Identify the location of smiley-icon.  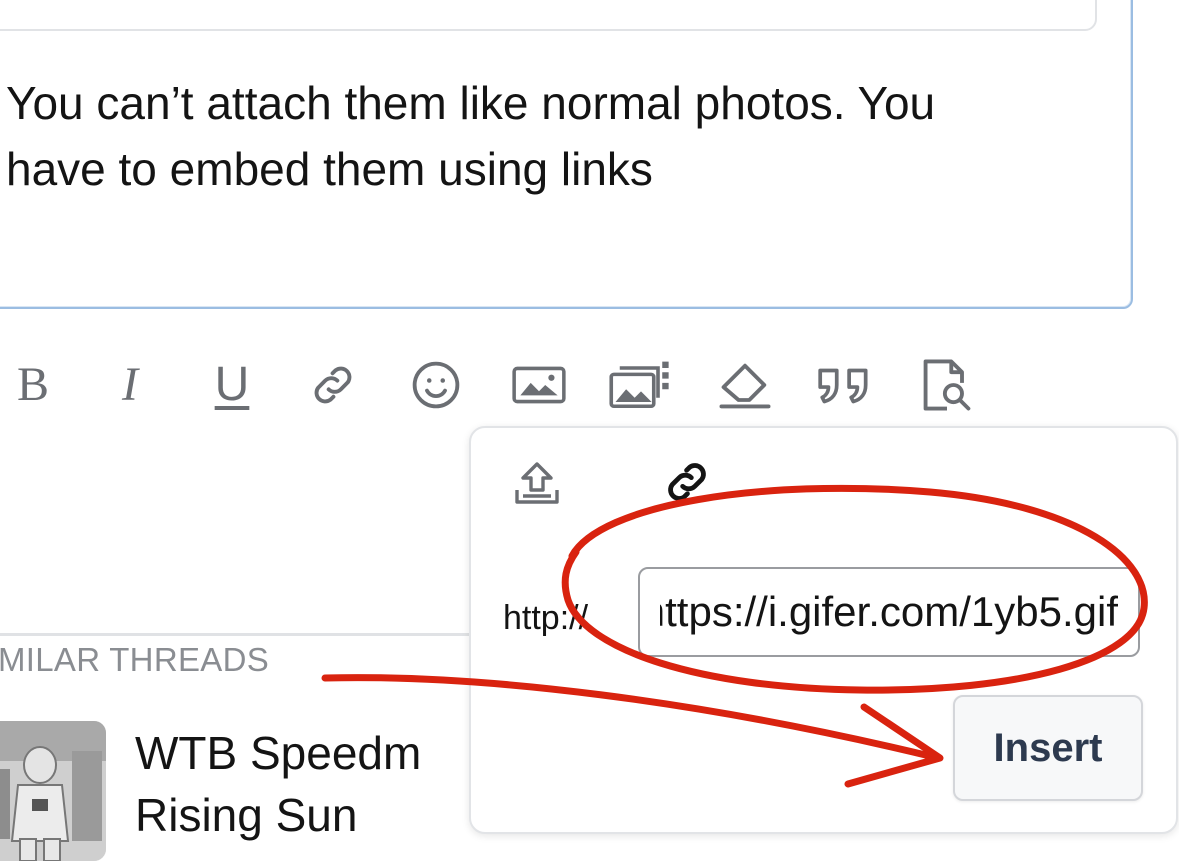
(436, 385).